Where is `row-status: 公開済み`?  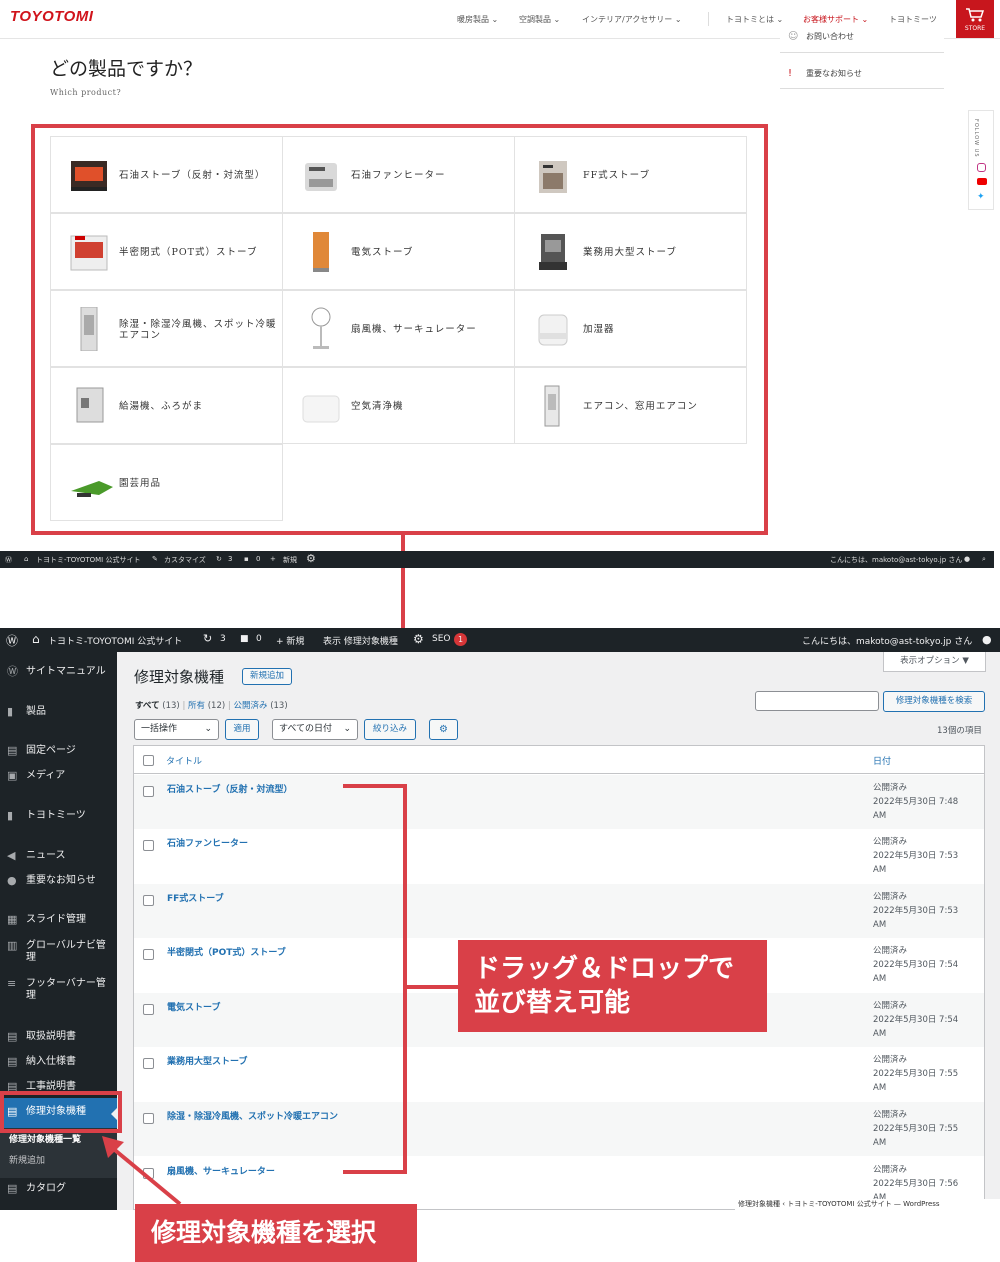
row-status: 公開済み is located at coordinates (890, 951).